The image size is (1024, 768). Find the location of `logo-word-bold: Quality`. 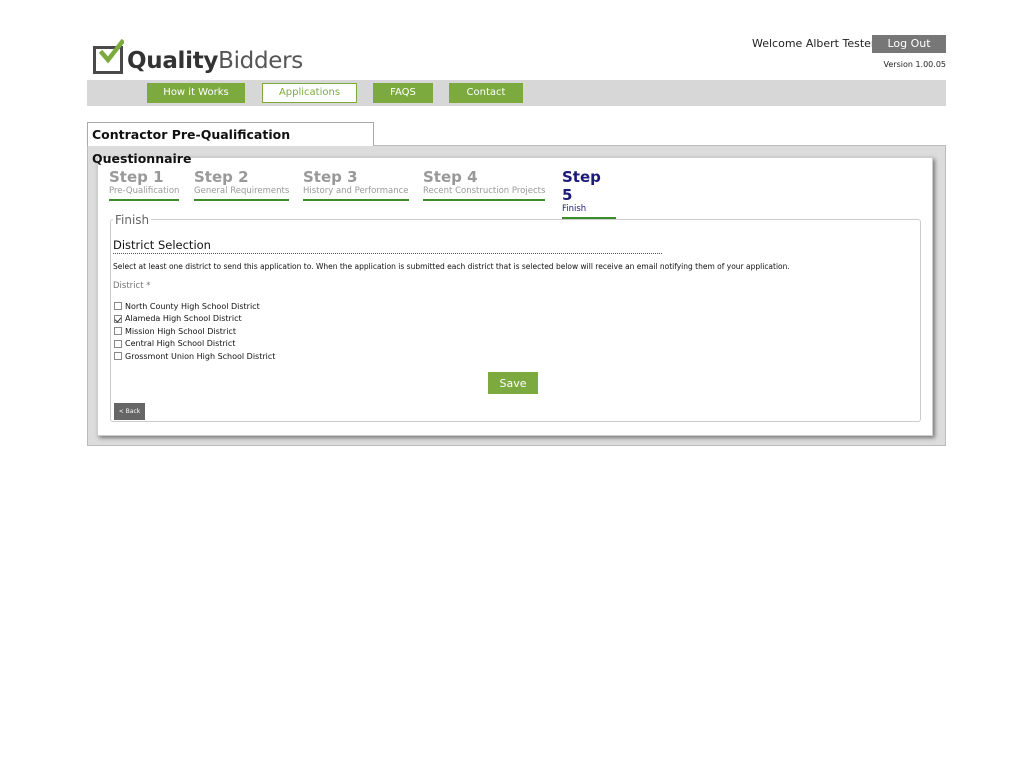

logo-word-bold: Quality is located at coordinates (173, 61).